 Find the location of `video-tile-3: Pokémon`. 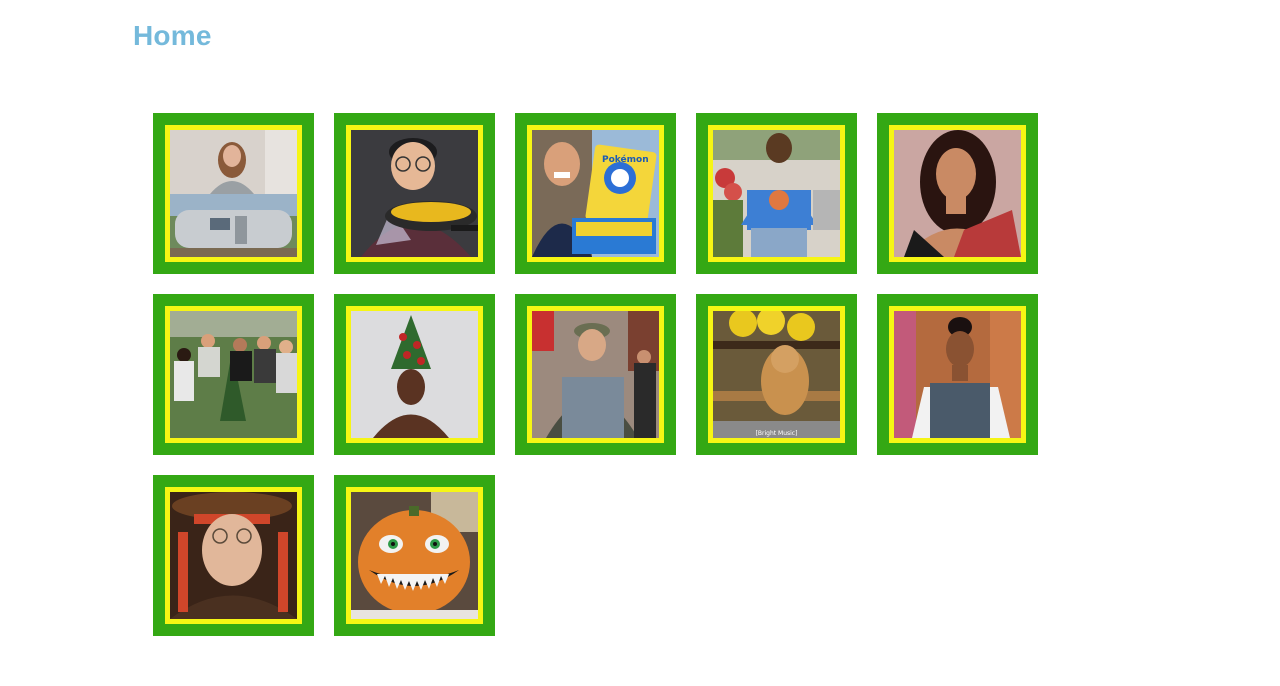

video-tile-3: Pokémon is located at coordinates (595, 193).